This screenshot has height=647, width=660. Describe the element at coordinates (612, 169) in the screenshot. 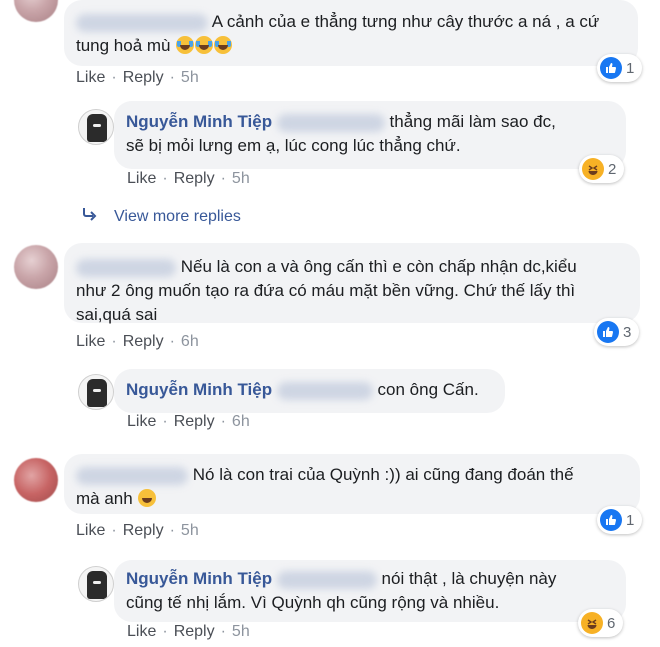

I see `reaction-number: 2` at that location.